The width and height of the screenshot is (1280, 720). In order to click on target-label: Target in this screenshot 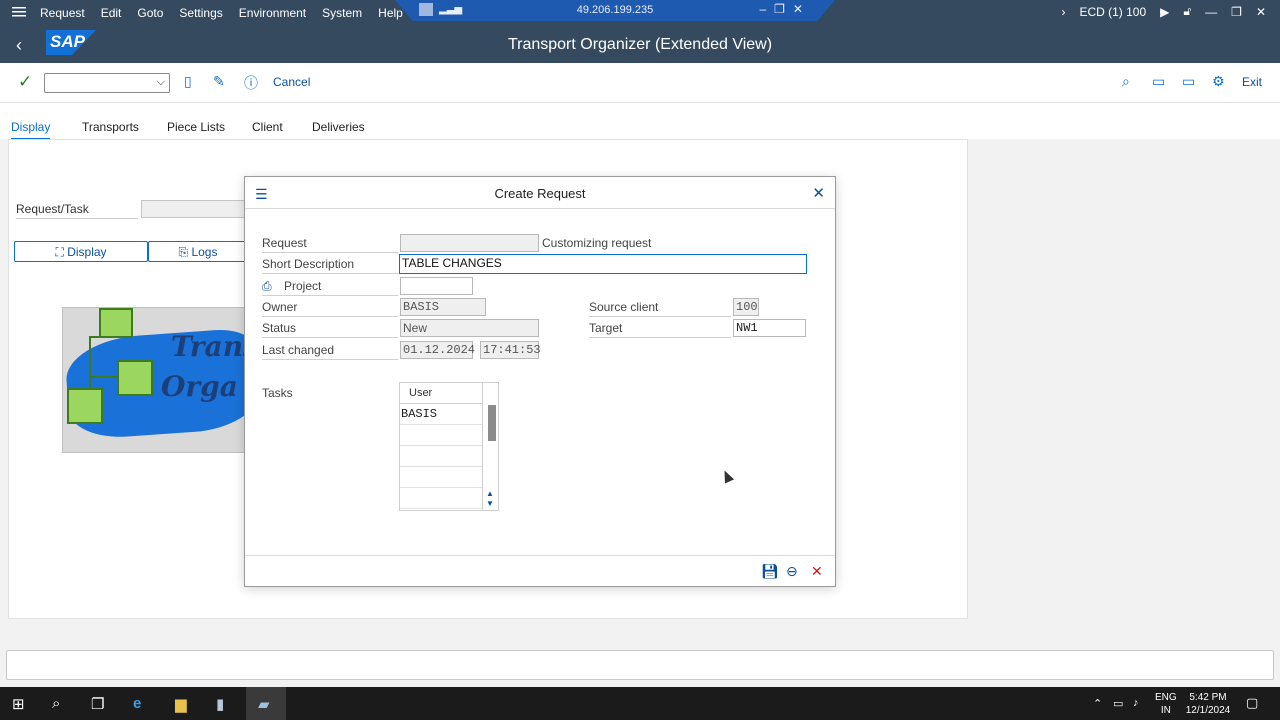, I will do `click(606, 328)`.